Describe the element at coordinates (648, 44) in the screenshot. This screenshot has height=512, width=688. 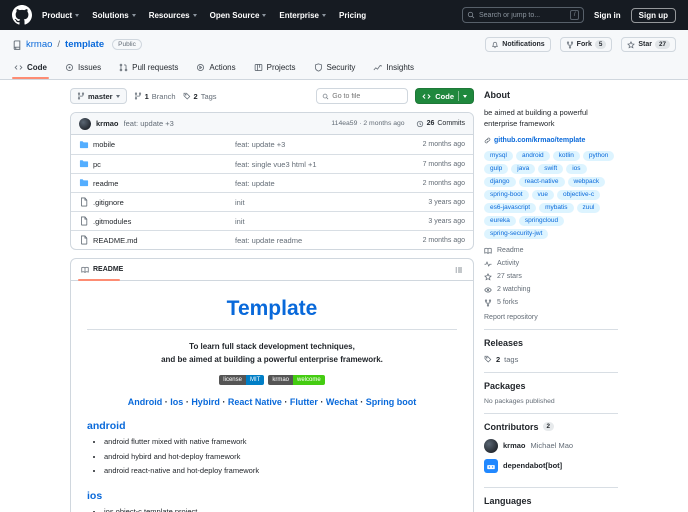
I see `star-button: Star 27` at that location.